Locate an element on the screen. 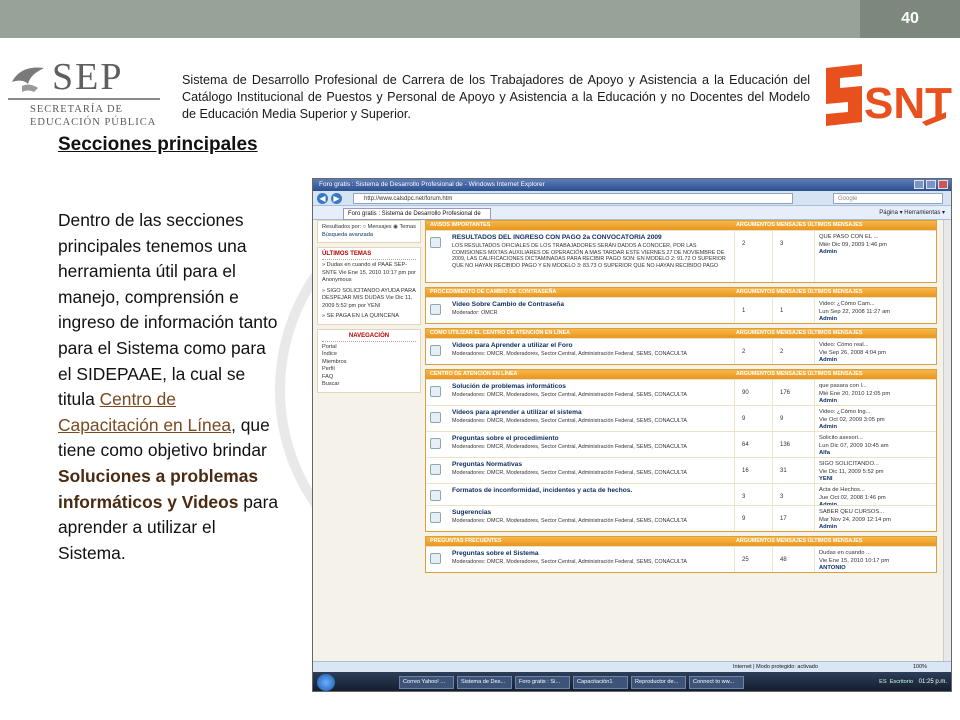 The image size is (960, 720). nav-item-faq: FAQ is located at coordinates (369, 378).